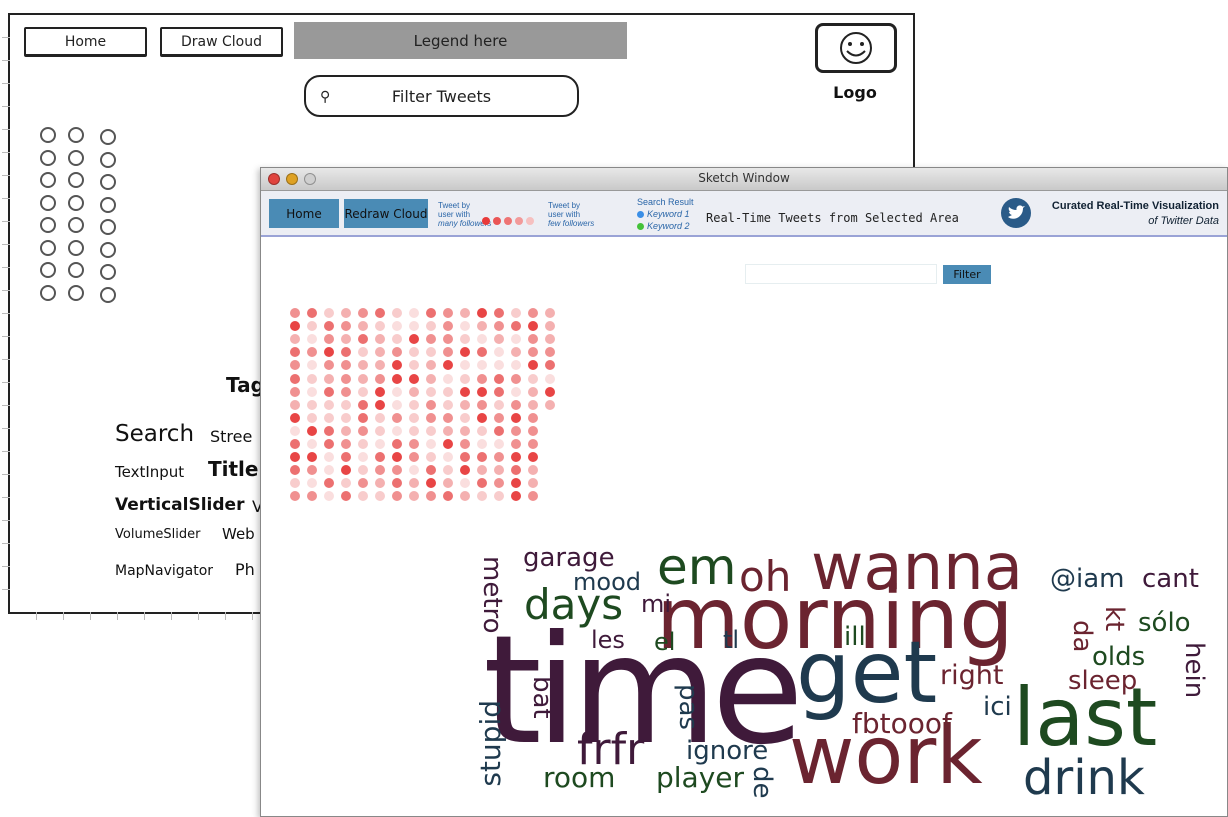 The height and width of the screenshot is (817, 1228). I want to click on search-input, so click(841, 274).